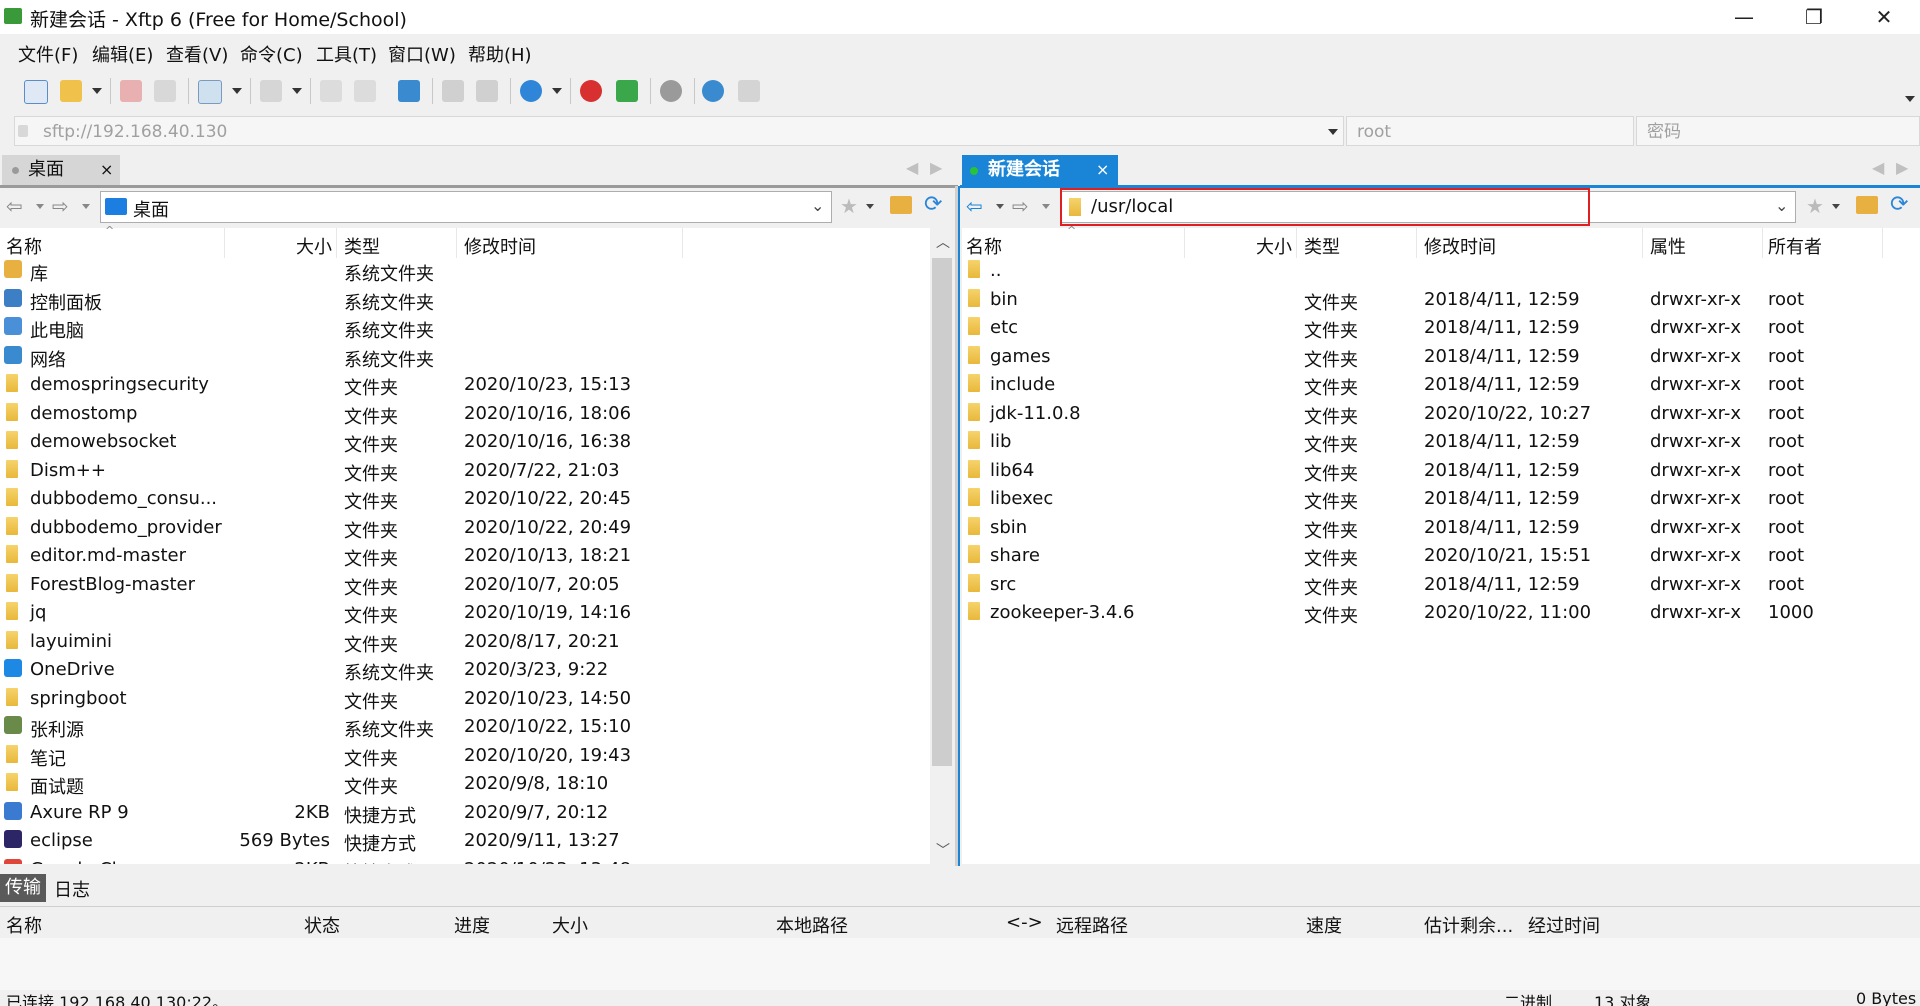 The image size is (1920, 1006). What do you see at coordinates (465, 643) in the screenshot?
I see `local-file-row: layuimini 文件夹 2020/8/17, 20:21` at bounding box center [465, 643].